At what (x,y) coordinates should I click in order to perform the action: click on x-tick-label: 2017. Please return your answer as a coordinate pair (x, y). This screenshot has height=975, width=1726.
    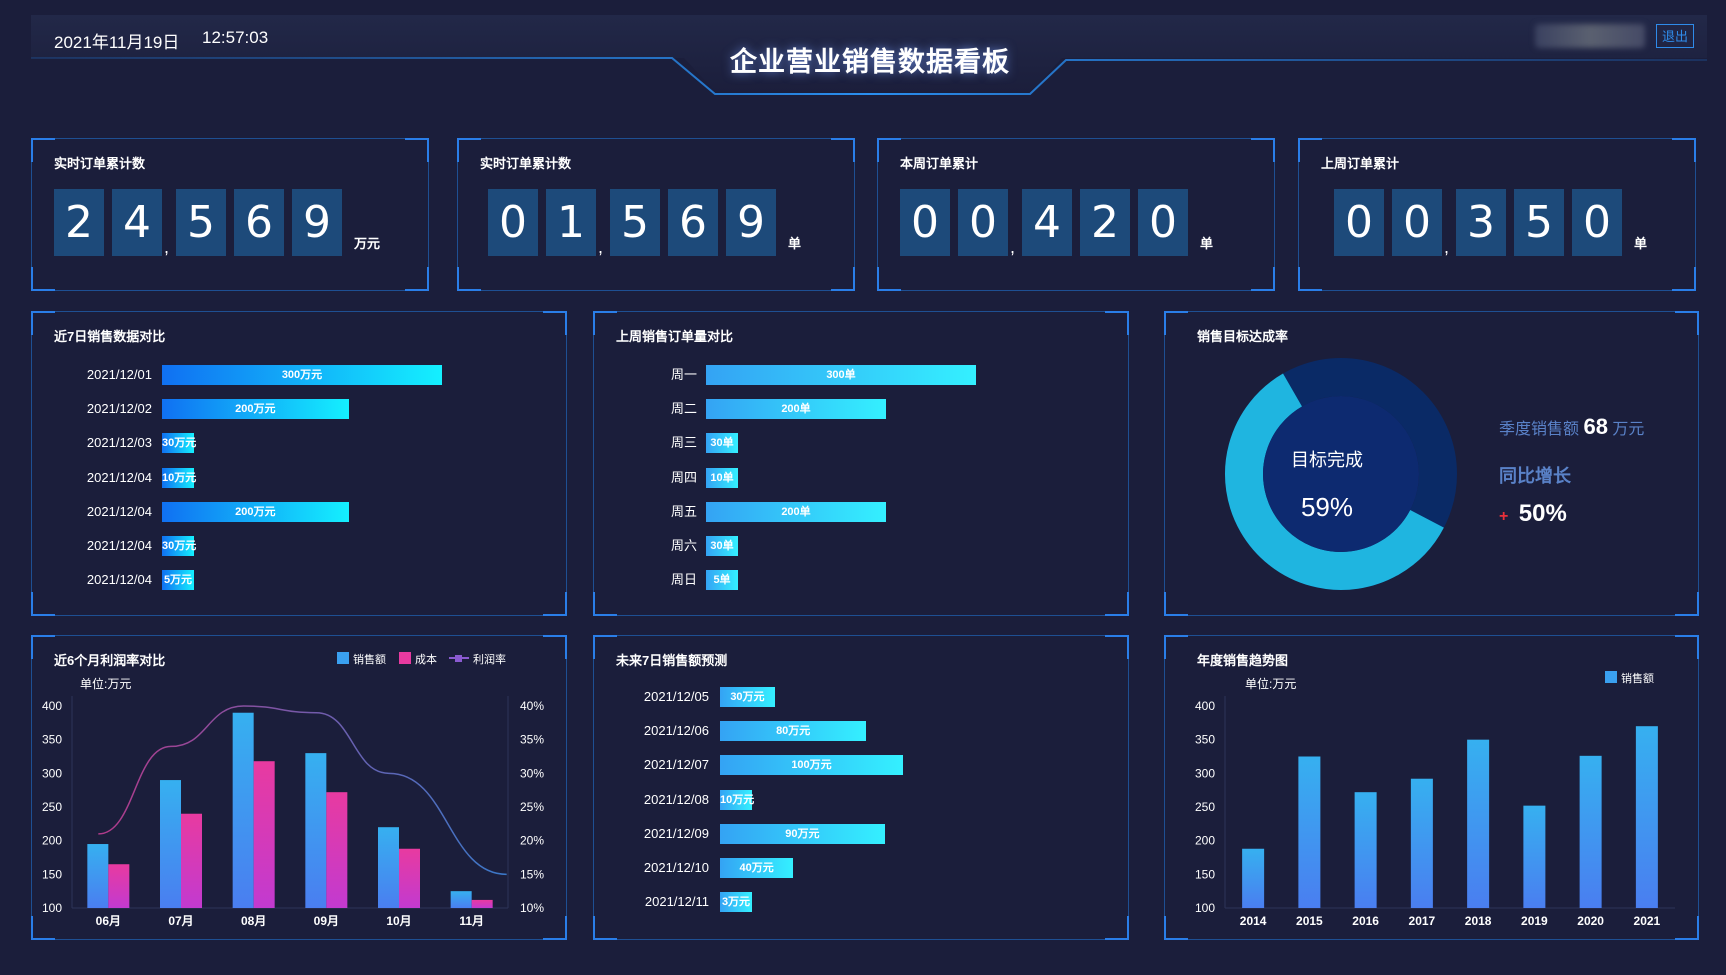
    Looking at the image, I should click on (1422, 921).